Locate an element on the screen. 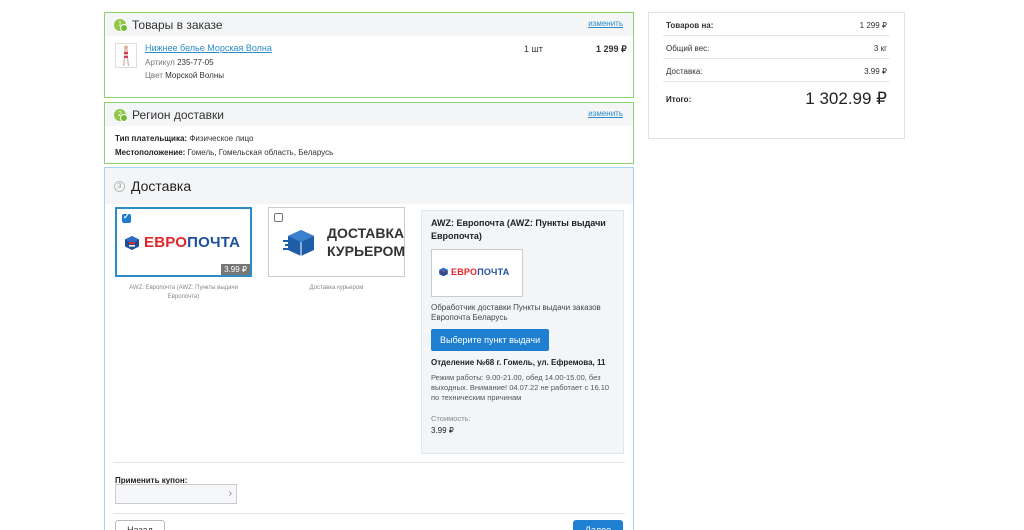 The image size is (1024, 530). product-thumbnail is located at coordinates (126, 55).